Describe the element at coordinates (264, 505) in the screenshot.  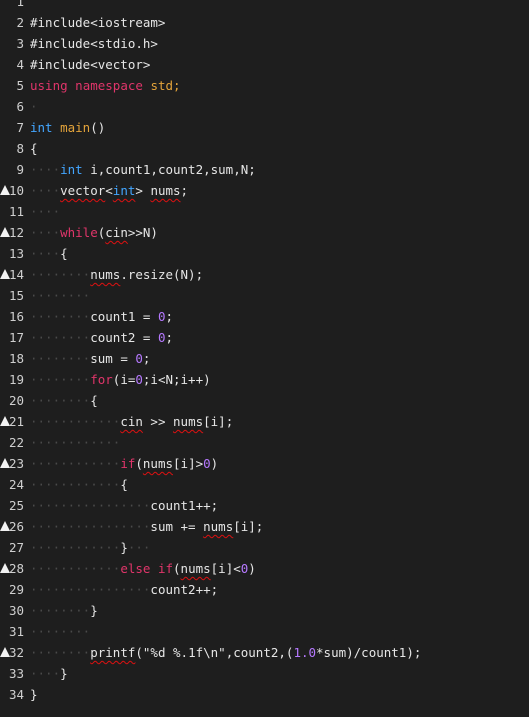
I see `code-line: 25 ················count1++;` at that location.